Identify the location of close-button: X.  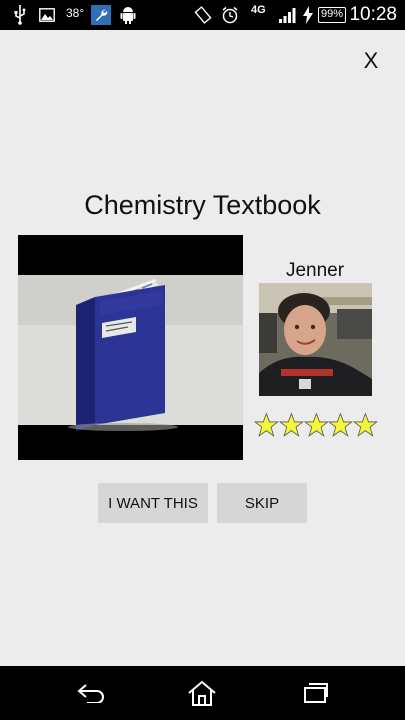
(371, 61).